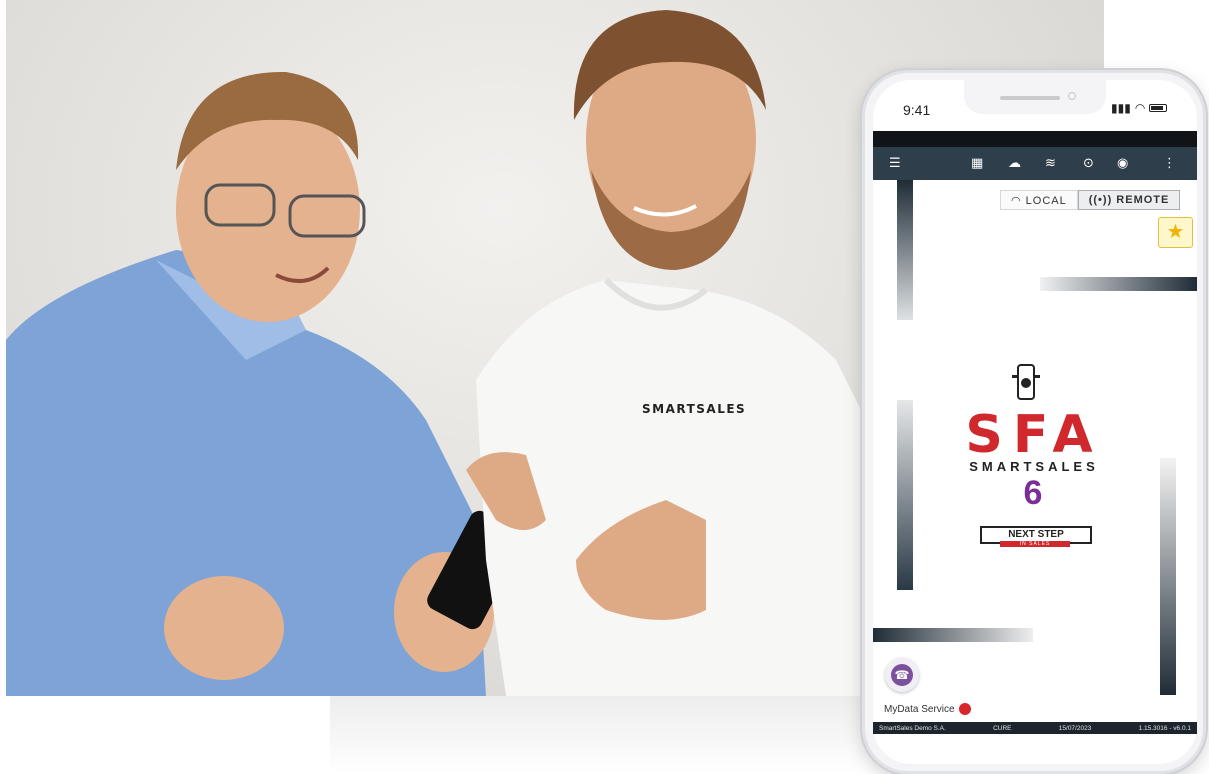 Image resolution: width=1209 pixels, height=774 pixels. What do you see at coordinates (694, 409) in the screenshot?
I see `shirt-logo: SMARTSALES` at bounding box center [694, 409].